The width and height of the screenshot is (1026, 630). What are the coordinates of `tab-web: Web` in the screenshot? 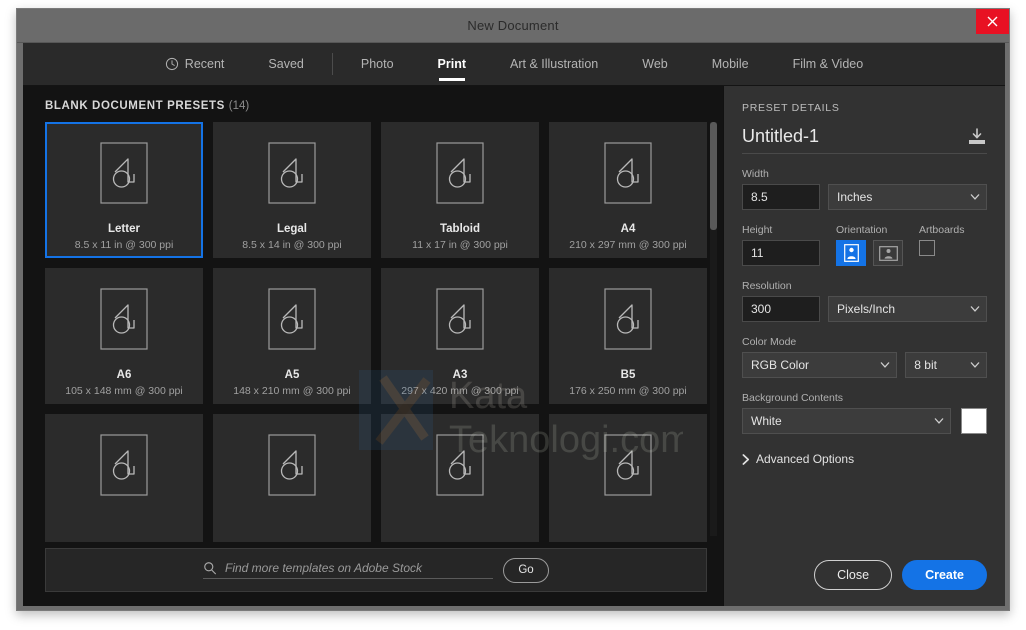 It's located at (654, 64).